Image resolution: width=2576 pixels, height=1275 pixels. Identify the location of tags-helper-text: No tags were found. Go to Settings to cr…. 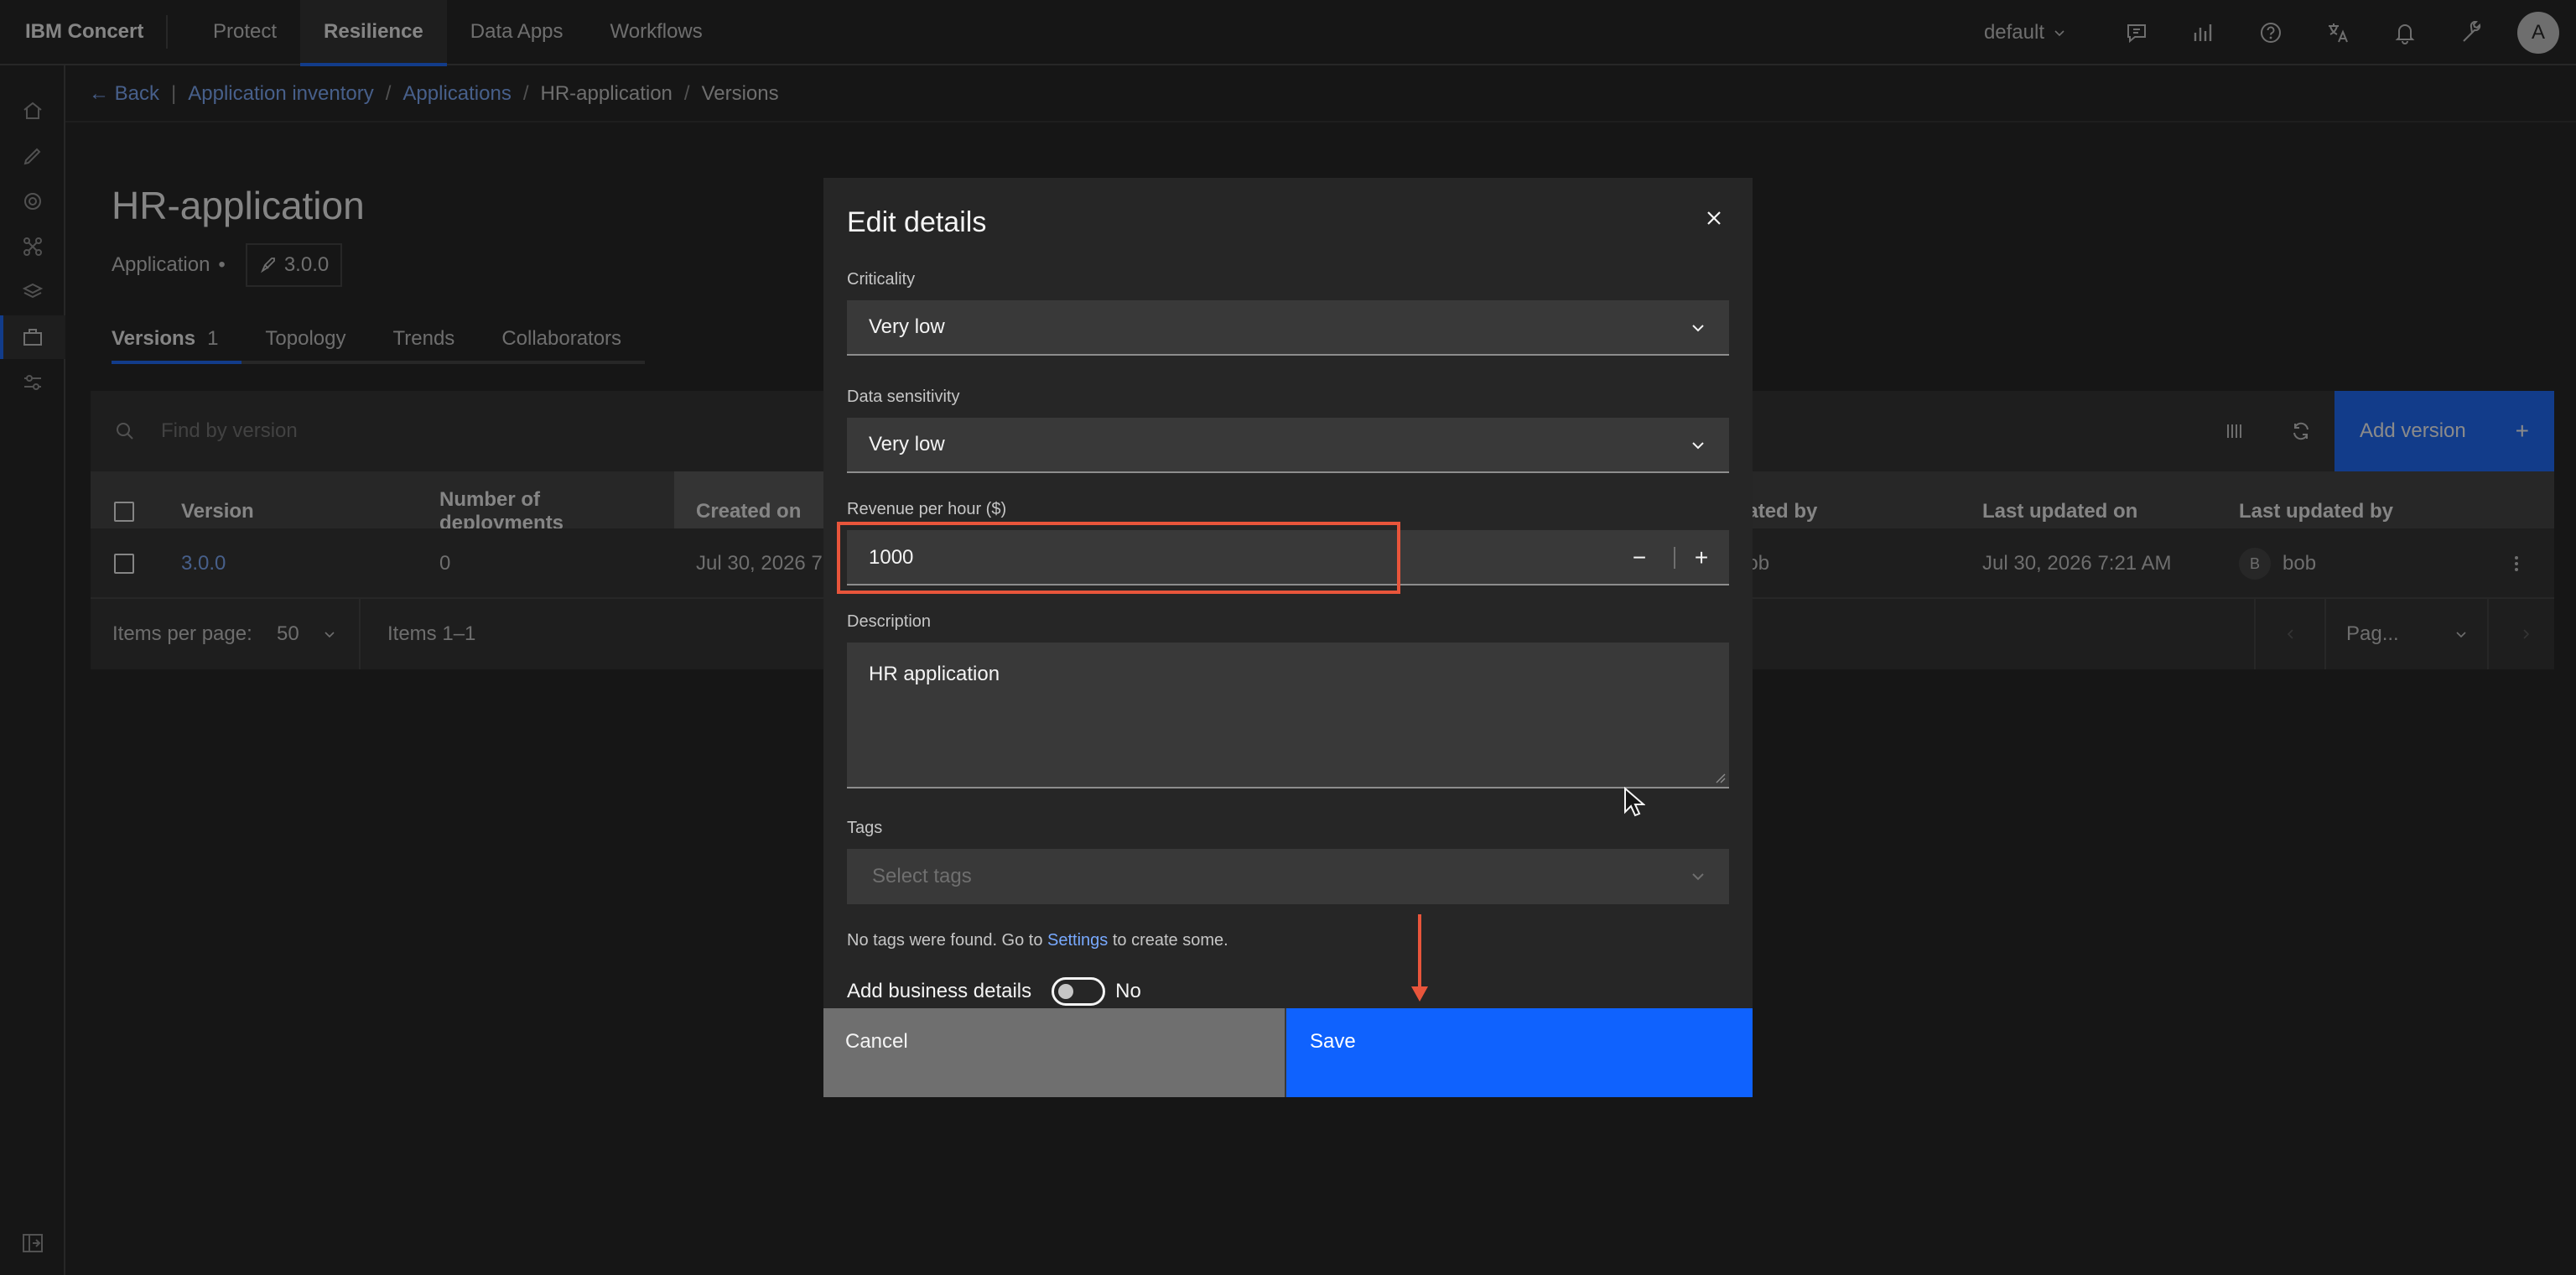
(1037, 940).